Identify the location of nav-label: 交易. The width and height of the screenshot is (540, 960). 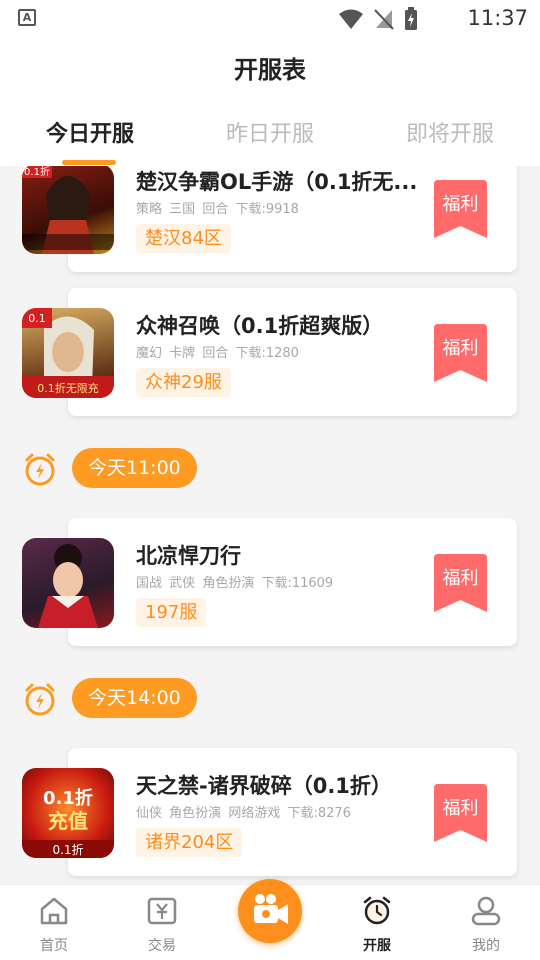
(162, 946).